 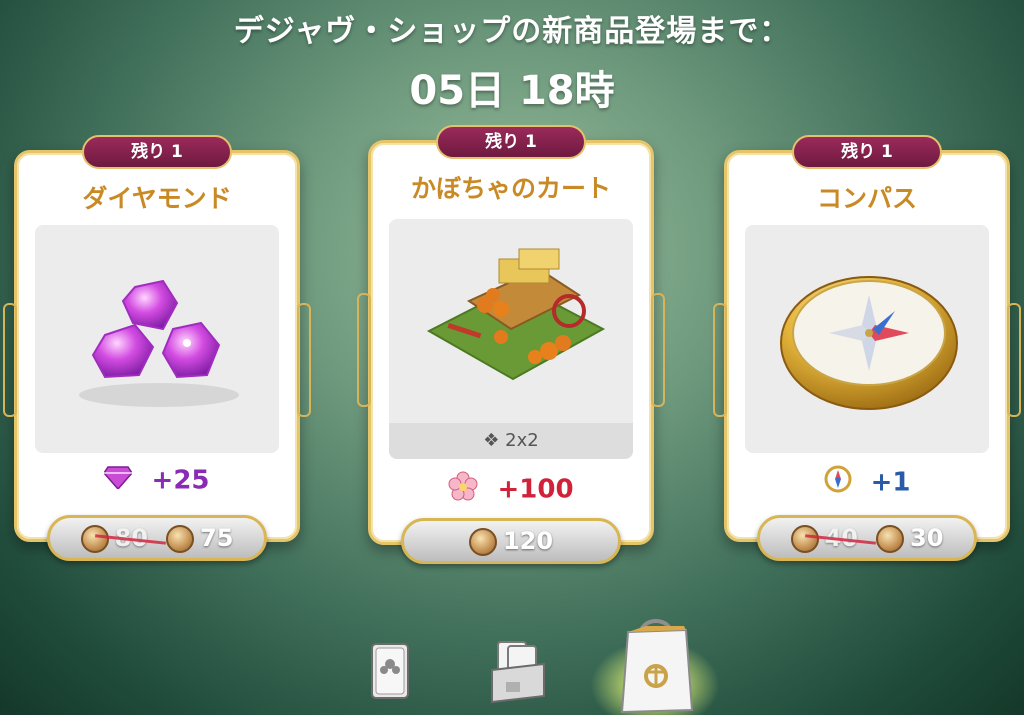 I want to click on reward: +25, so click(x=157, y=480).